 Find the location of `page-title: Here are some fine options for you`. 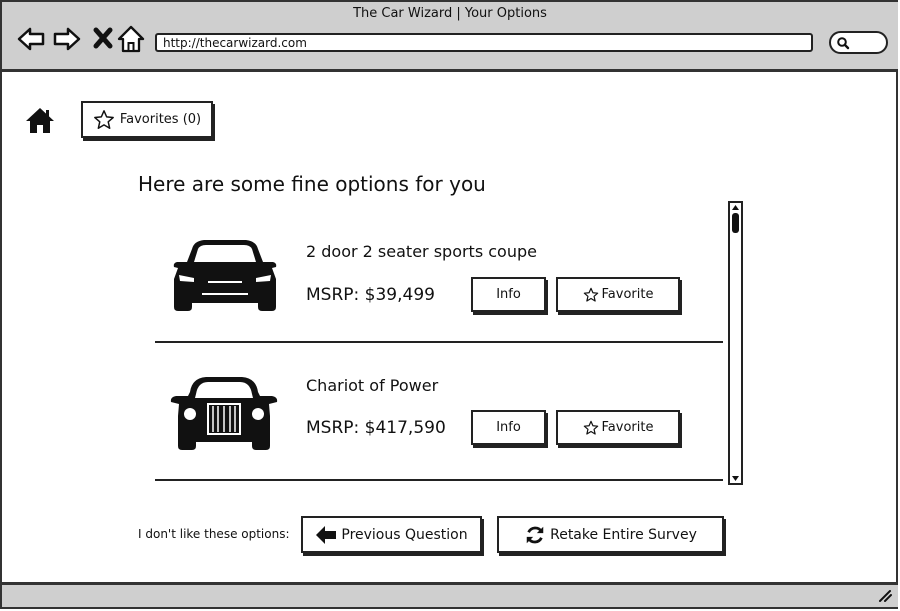

page-title: Here are some fine options for you is located at coordinates (312, 184).